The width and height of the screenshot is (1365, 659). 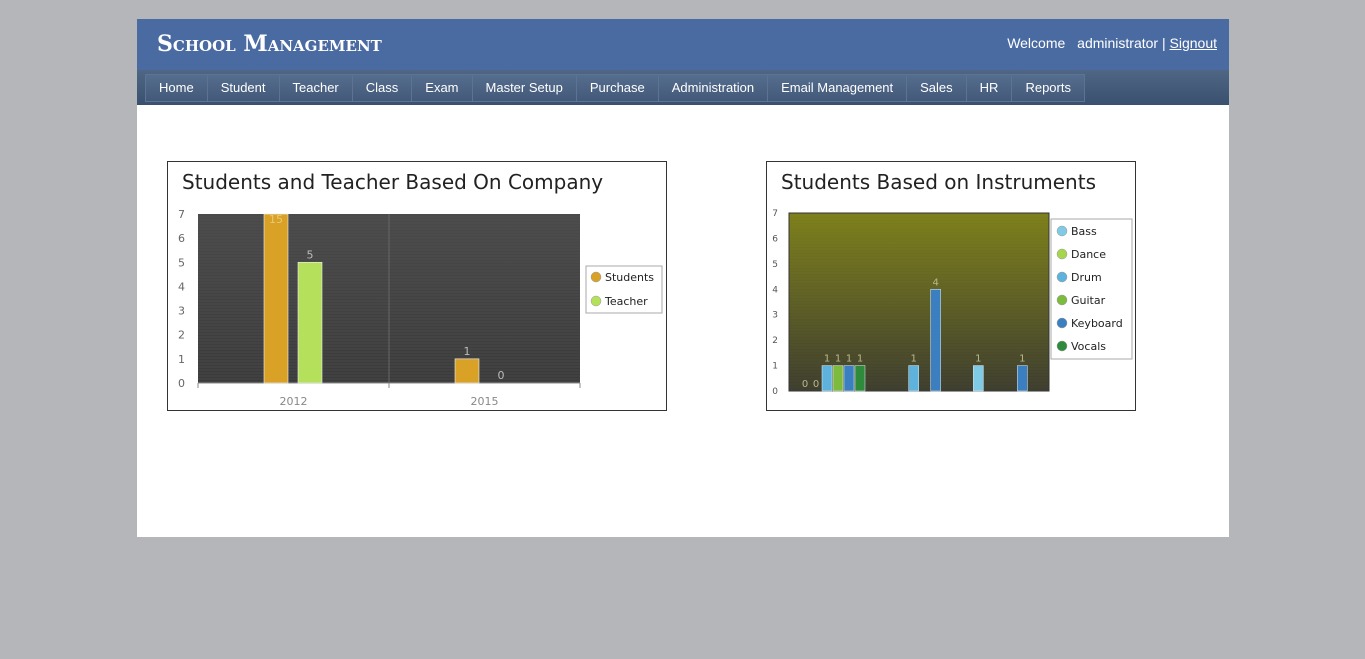 I want to click on legend-label: Teacher, so click(x=626, y=301).